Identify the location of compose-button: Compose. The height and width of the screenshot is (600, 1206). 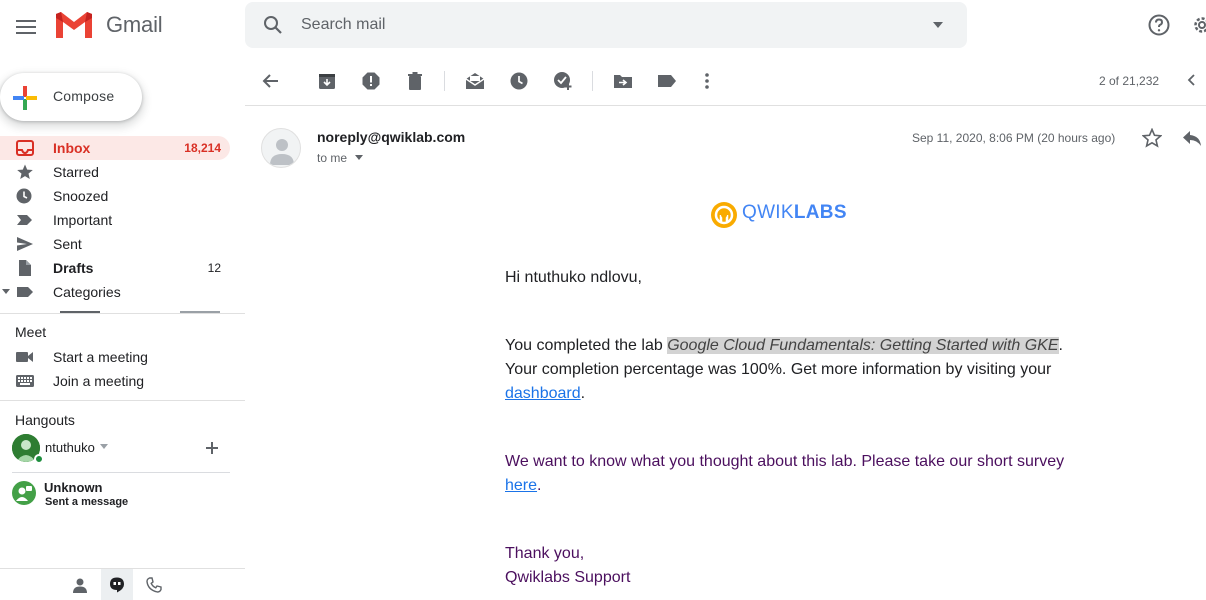
(71, 97).